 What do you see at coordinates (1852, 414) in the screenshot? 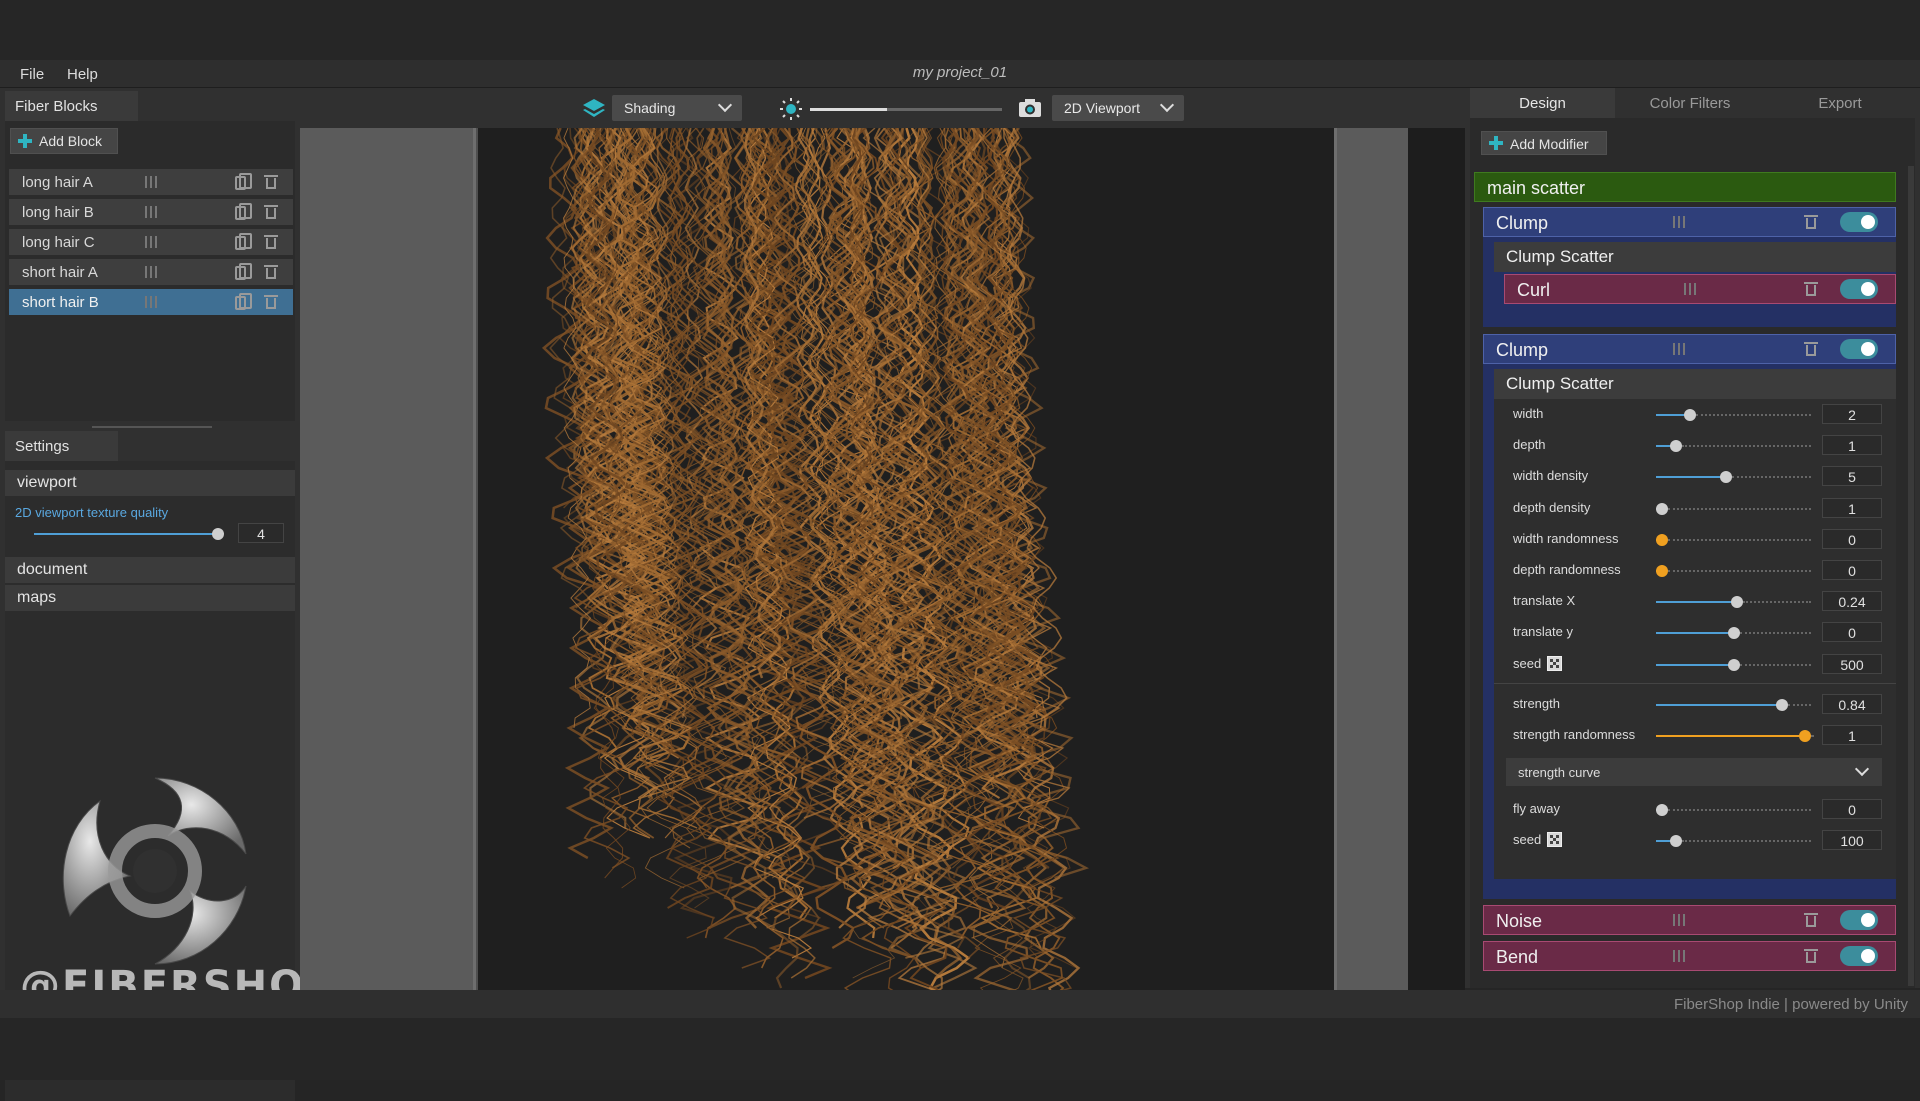
I see `param-value-field: 2` at bounding box center [1852, 414].